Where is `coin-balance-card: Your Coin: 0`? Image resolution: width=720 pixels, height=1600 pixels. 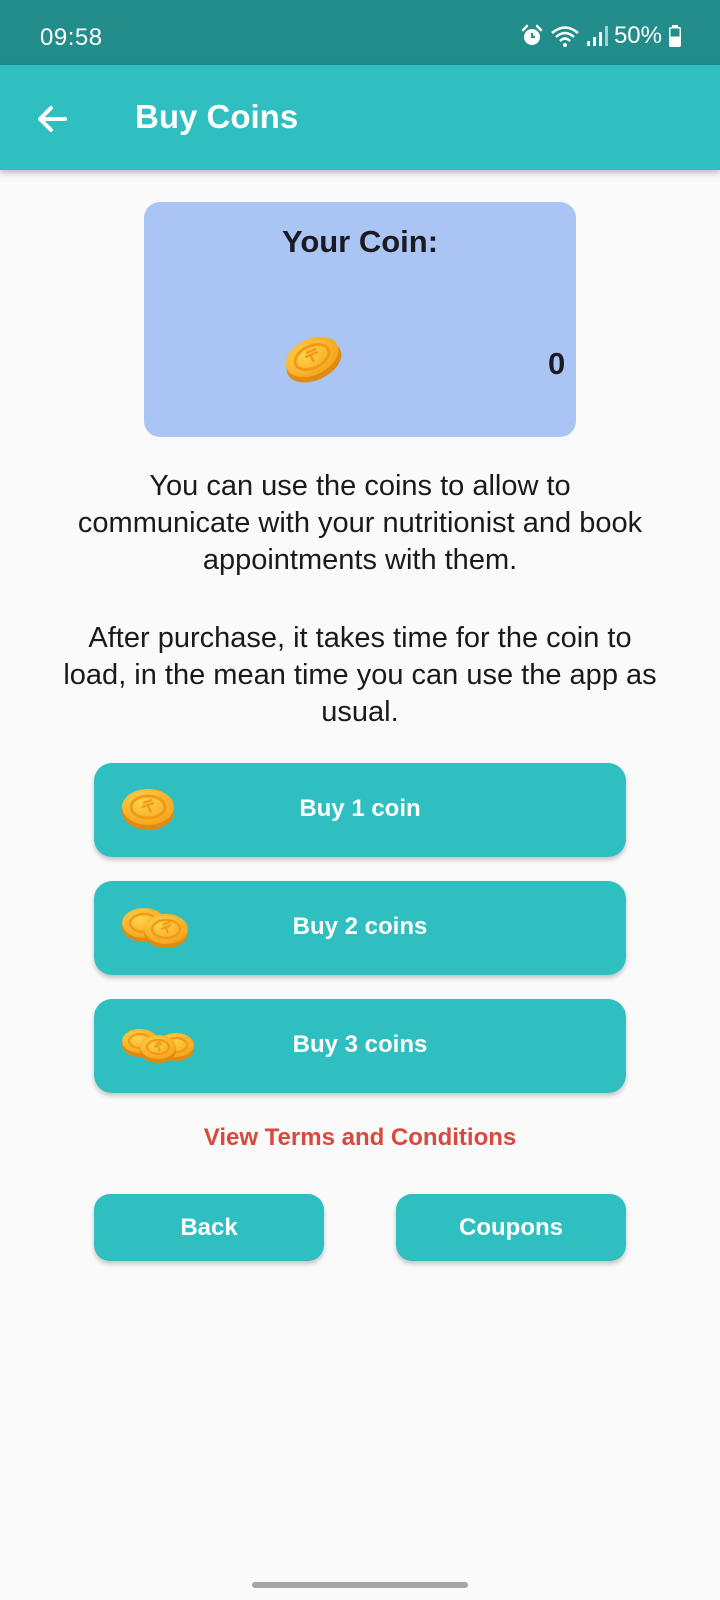 coin-balance-card: Your Coin: 0 is located at coordinates (360, 319).